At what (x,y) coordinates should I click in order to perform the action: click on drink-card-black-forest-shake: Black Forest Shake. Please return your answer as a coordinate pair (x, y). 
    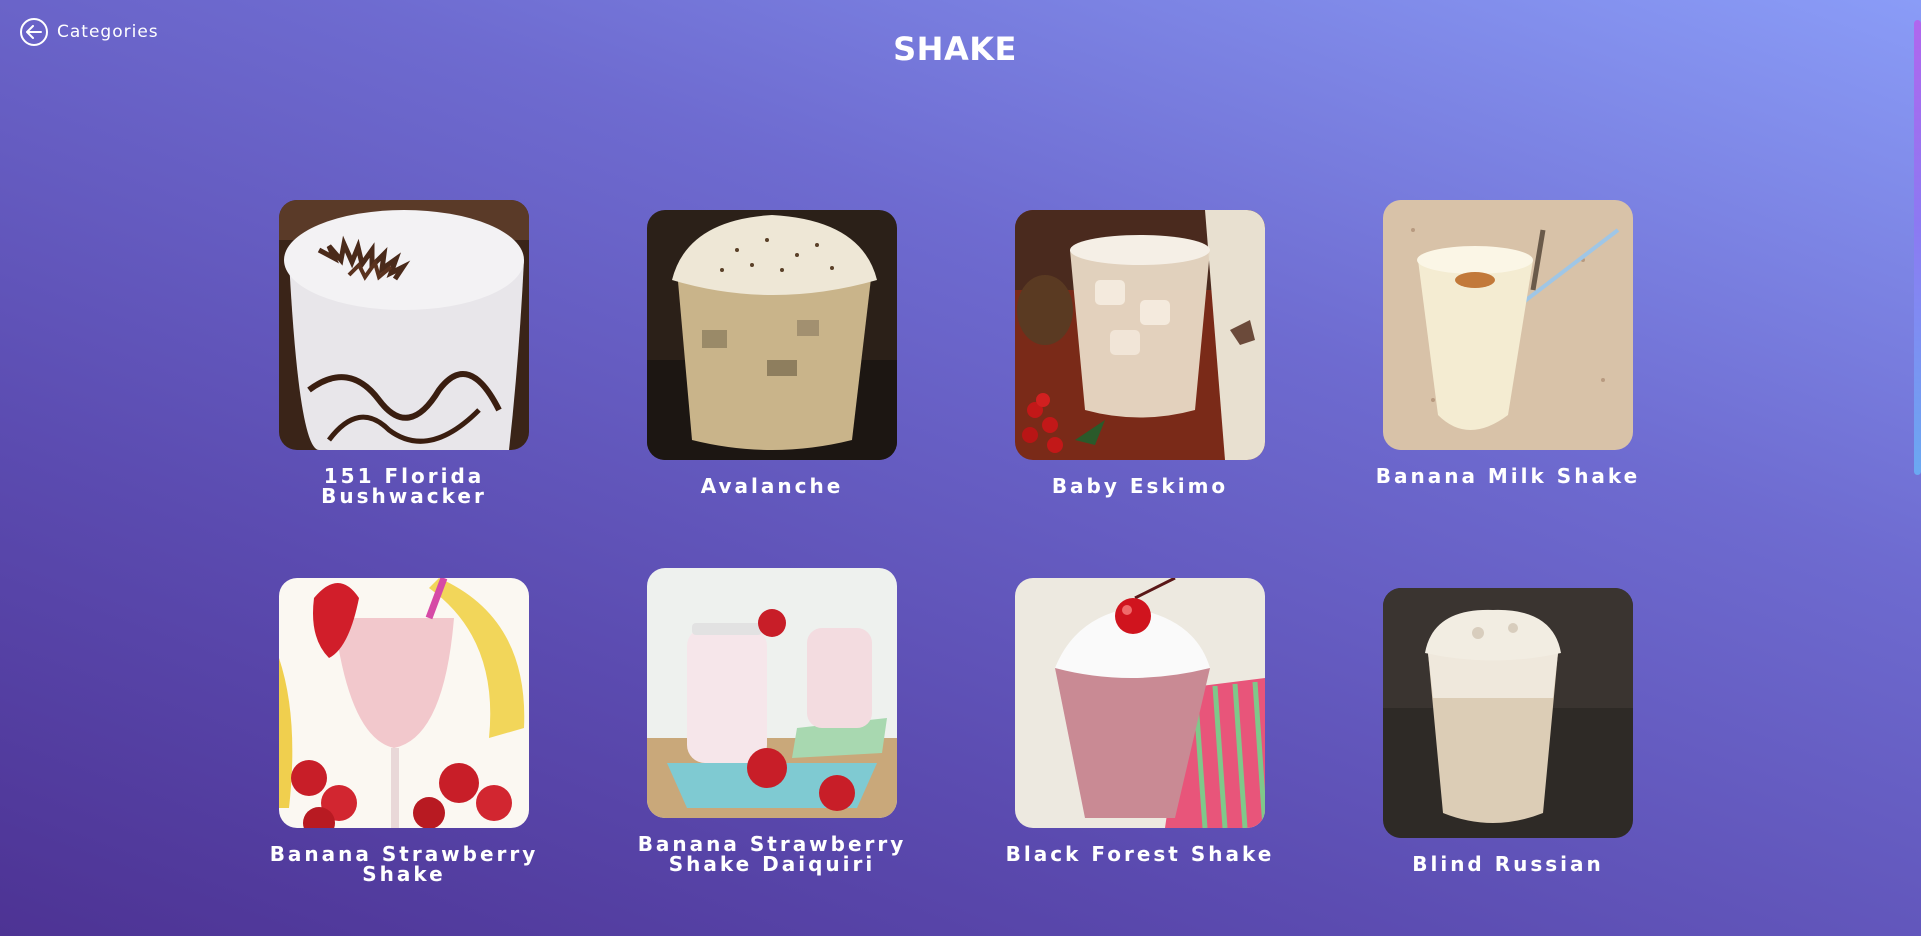
    Looking at the image, I should click on (1138, 721).